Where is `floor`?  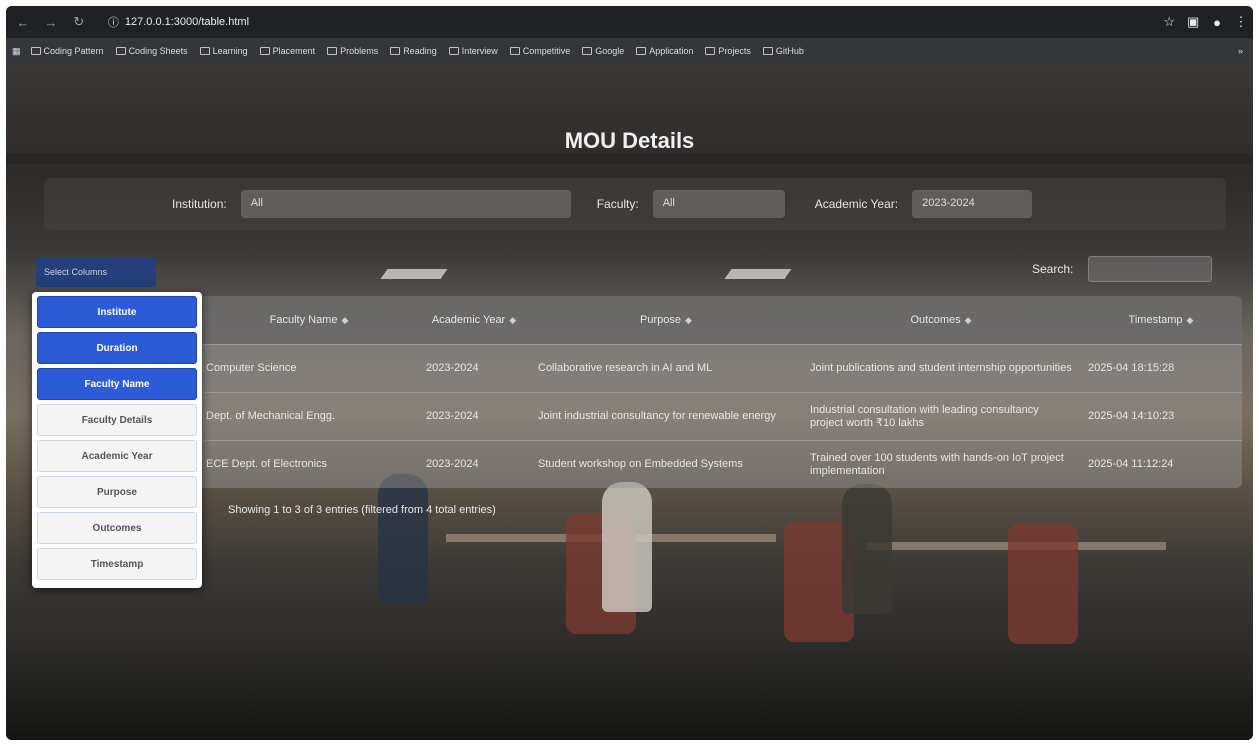 floor is located at coordinates (629, 695).